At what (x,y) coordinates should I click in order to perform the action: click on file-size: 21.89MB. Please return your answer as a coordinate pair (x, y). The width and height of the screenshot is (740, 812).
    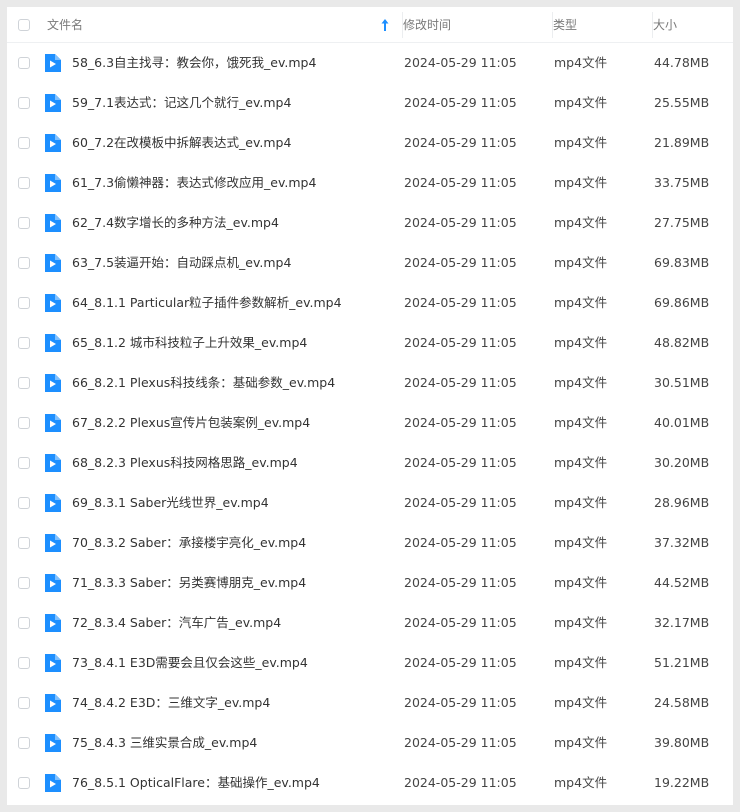
    Looking at the image, I should click on (682, 142).